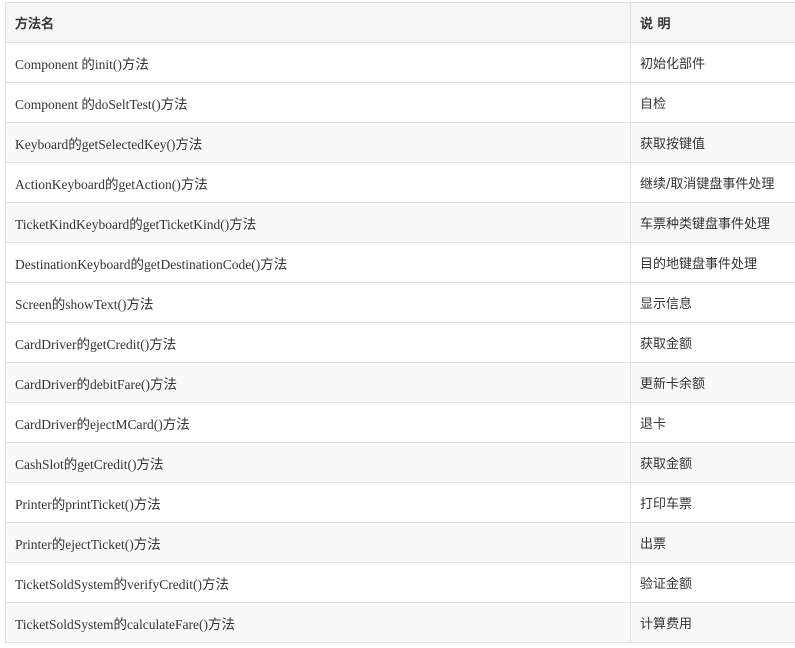 Image resolution: width=795 pixels, height=648 pixels. What do you see at coordinates (318, 222) in the screenshot?
I see `method-cell: TicketKindKeyboard的getTicketKind()方法` at bounding box center [318, 222].